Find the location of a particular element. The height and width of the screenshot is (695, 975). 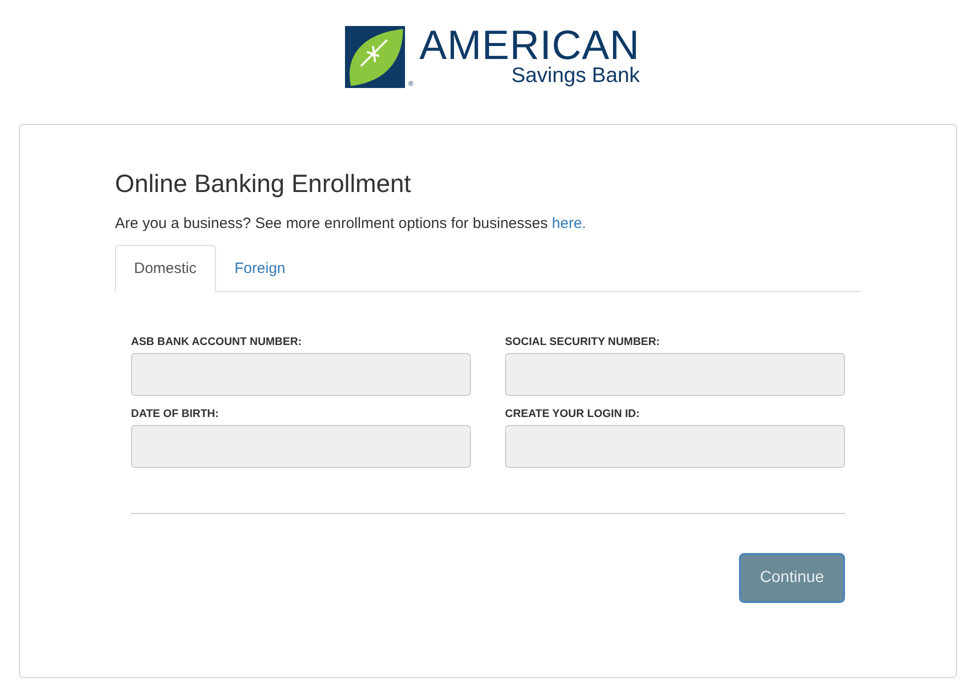

field-label: DATE OF BIRTH: is located at coordinates (175, 414).